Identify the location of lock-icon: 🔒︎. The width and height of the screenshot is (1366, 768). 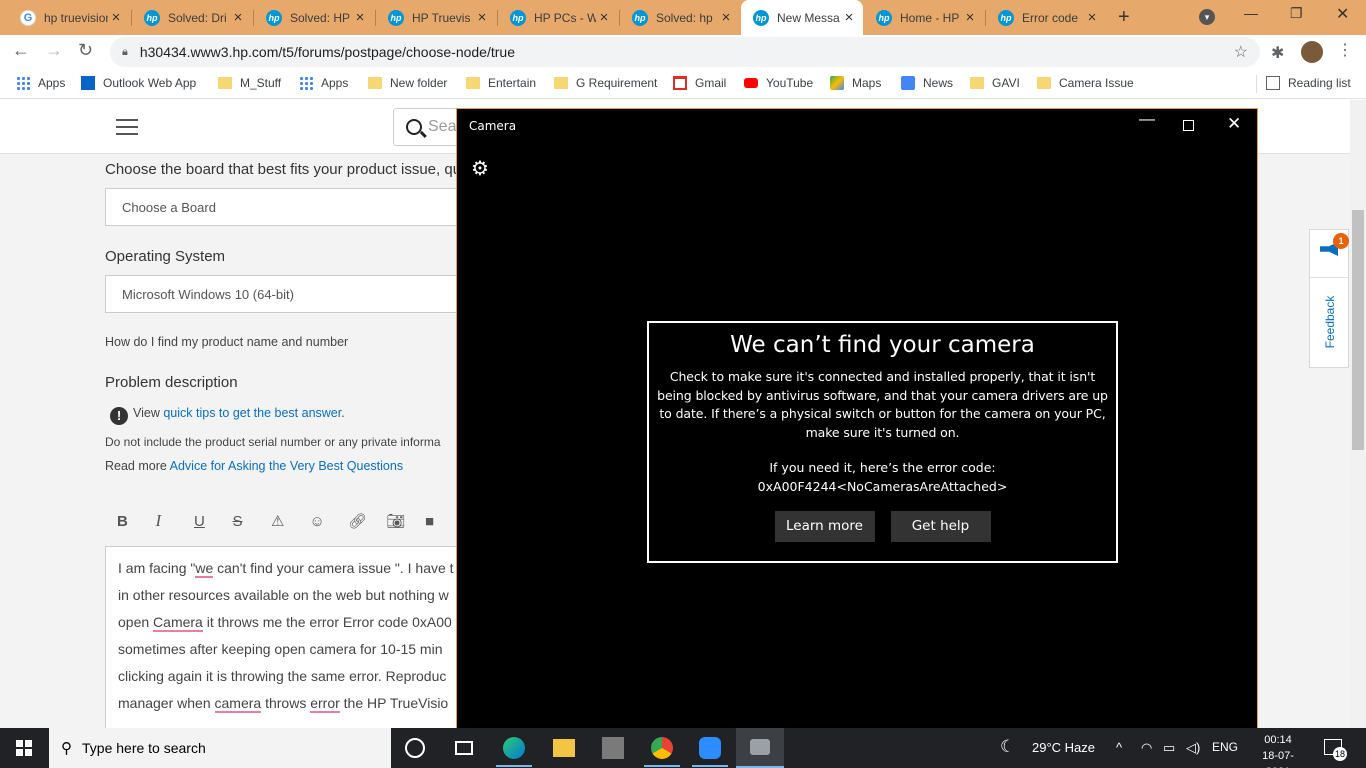
(125, 52).